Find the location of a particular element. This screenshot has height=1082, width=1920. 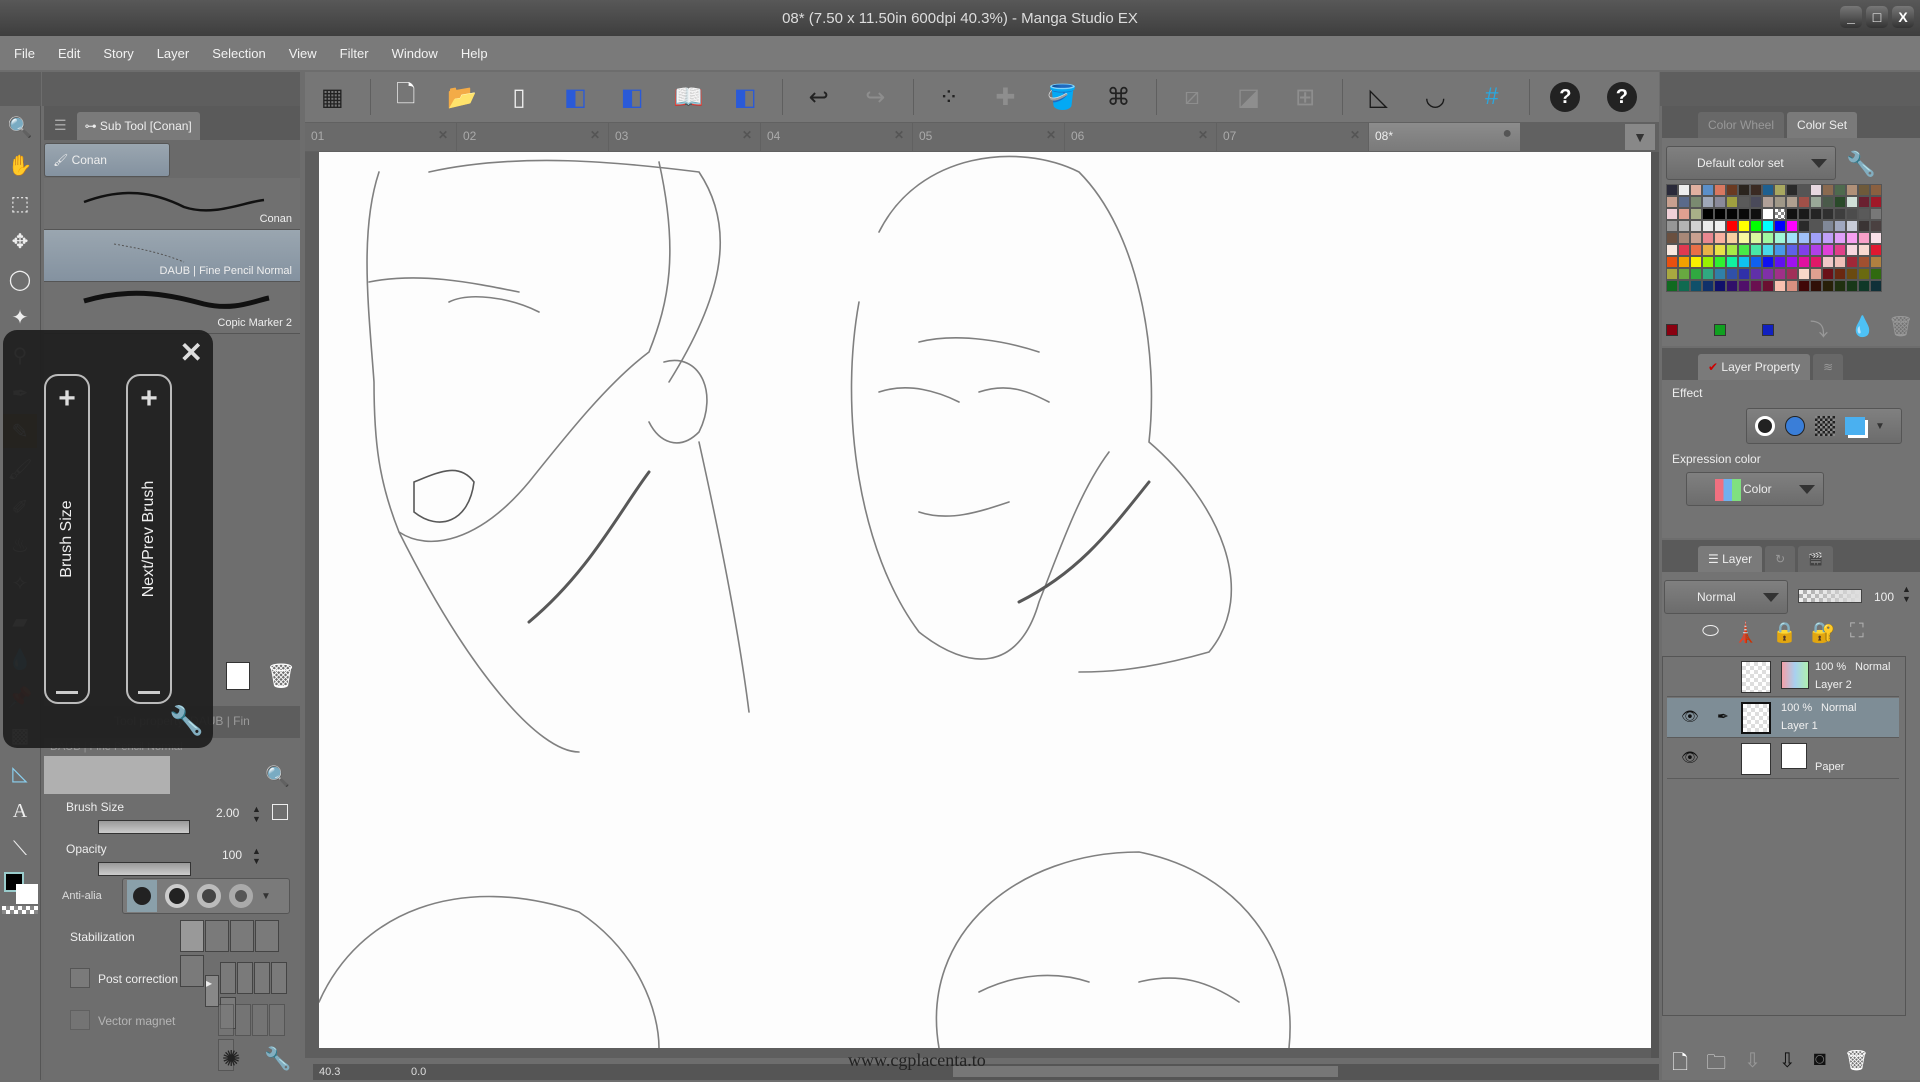

doc-tab: 06 ✕ is located at coordinates (1140, 137).